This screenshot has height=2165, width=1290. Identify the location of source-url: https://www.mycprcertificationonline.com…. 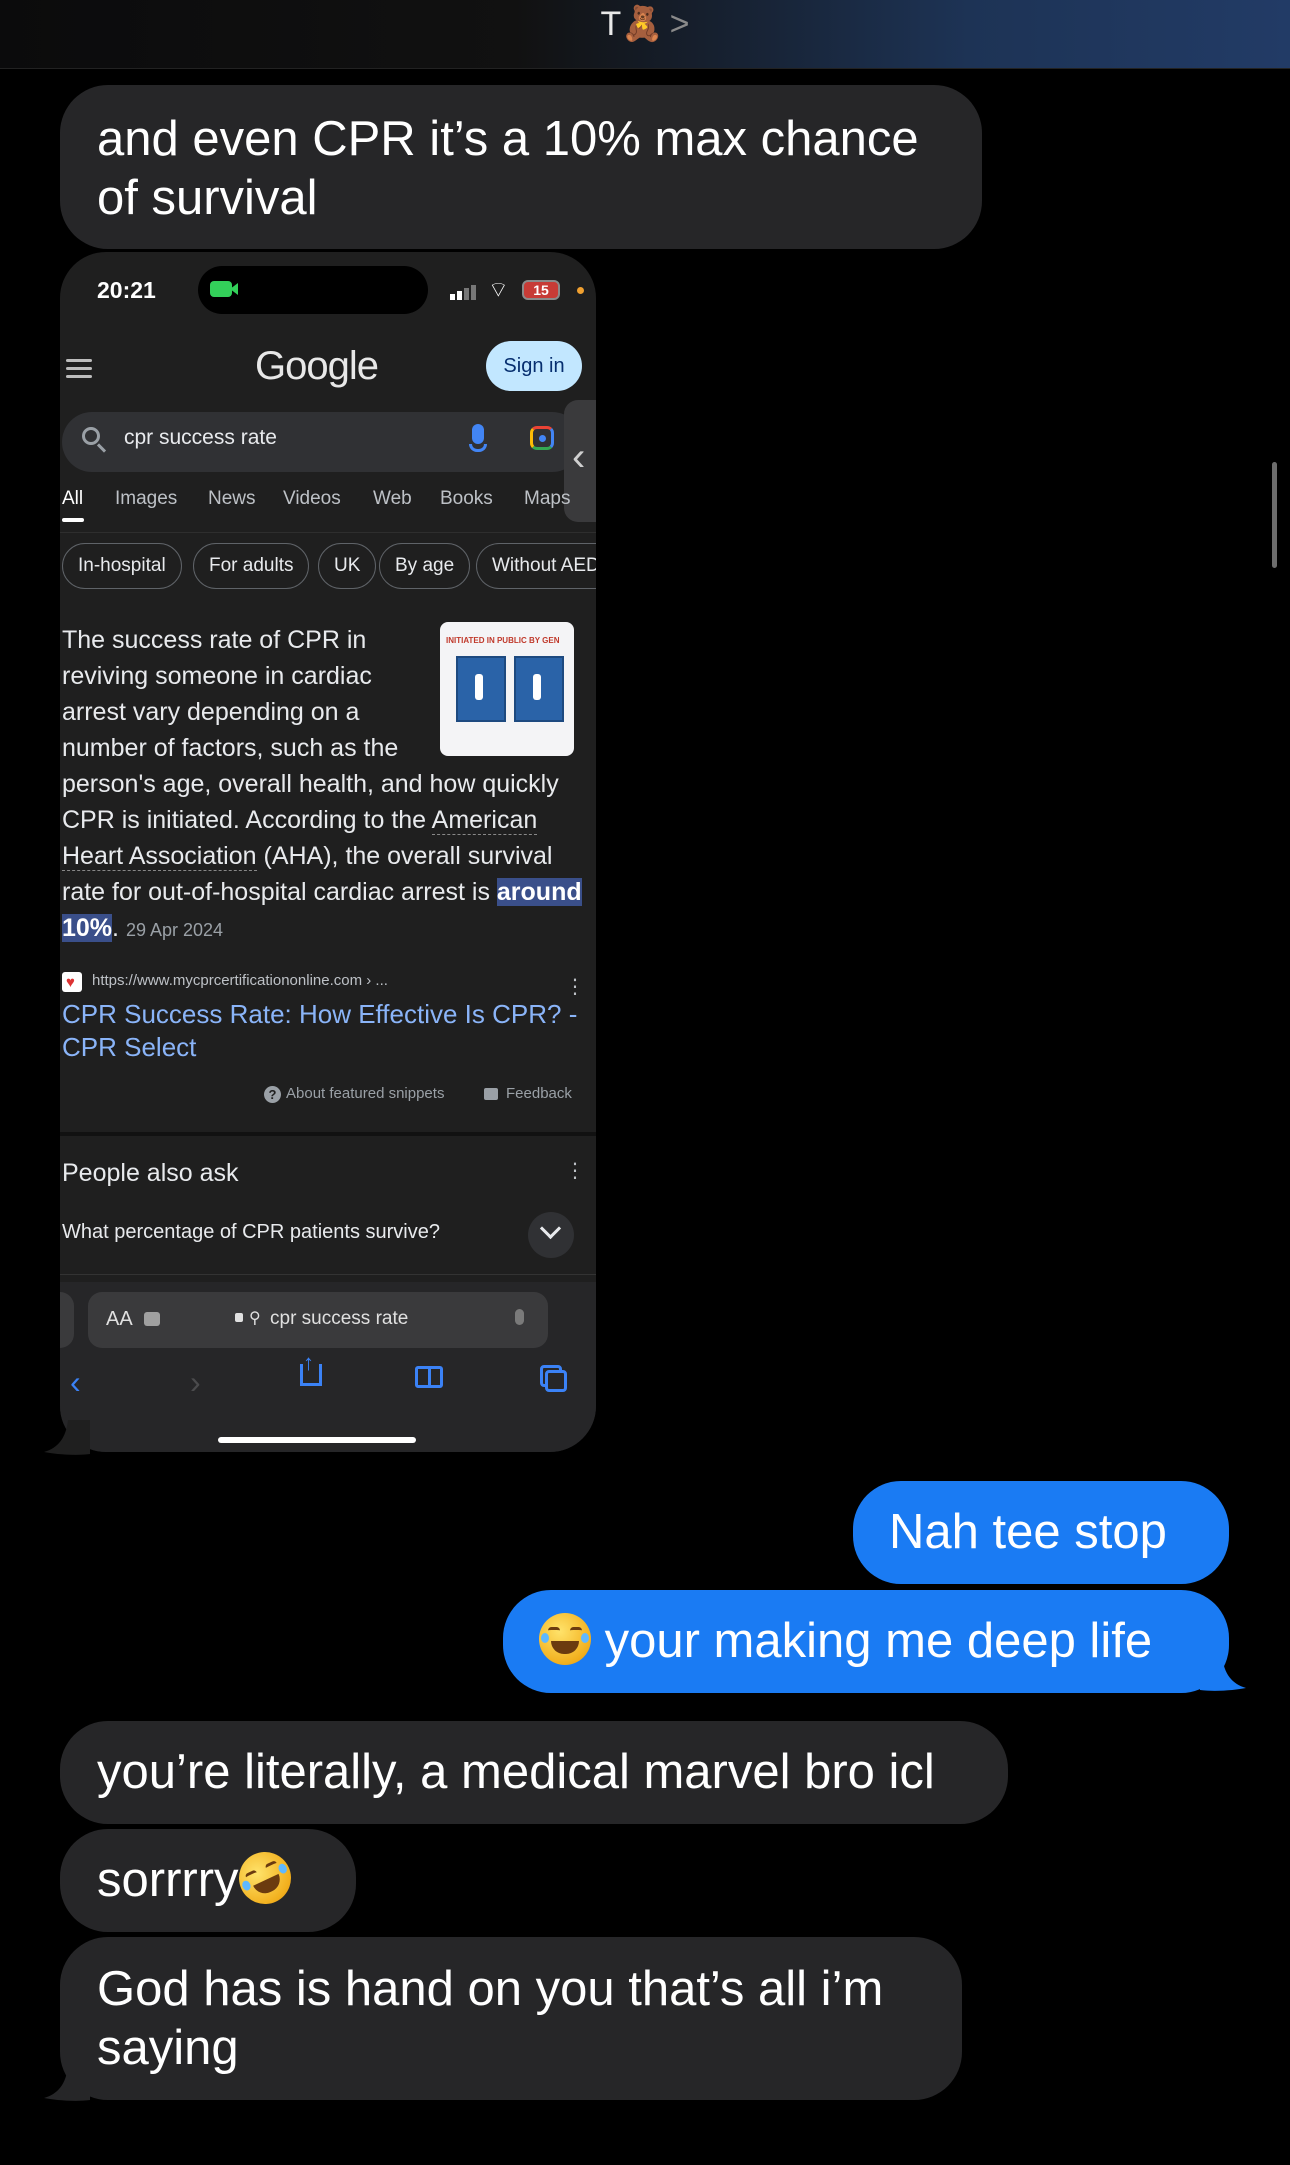
(240, 980).